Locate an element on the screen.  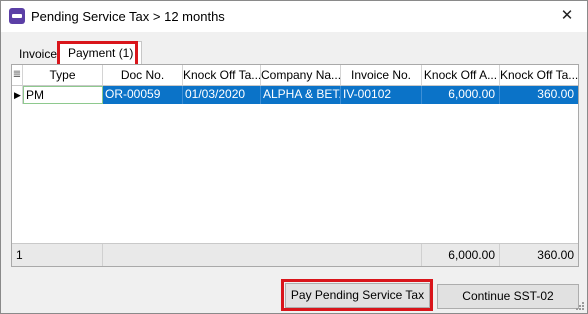
footer-spacer is located at coordinates (262, 255).